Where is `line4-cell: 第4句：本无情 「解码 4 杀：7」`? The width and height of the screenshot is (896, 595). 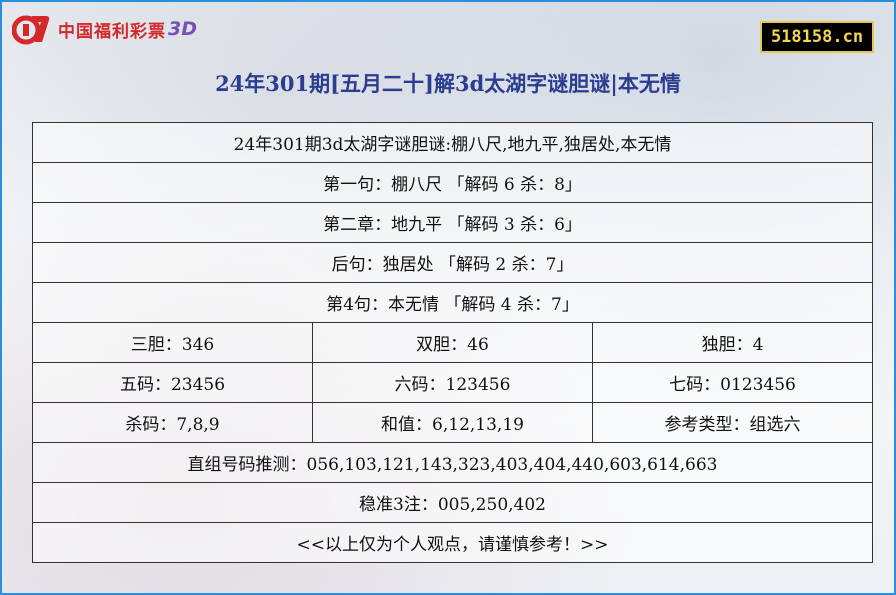 line4-cell: 第4句：本无情 「解码 4 杀：7」 is located at coordinates (452, 302).